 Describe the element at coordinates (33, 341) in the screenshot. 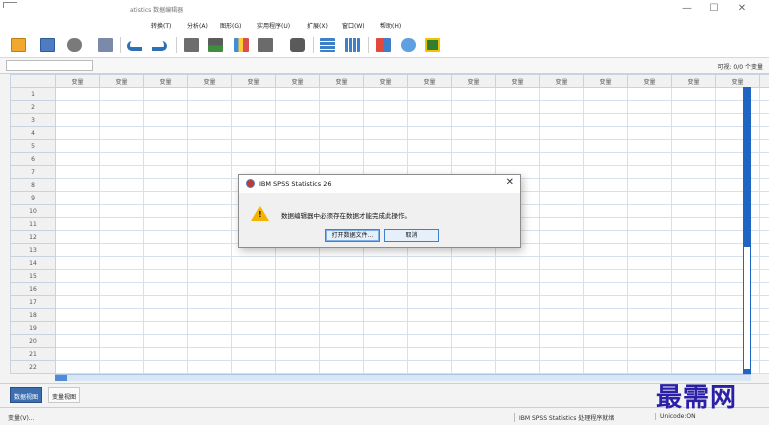

I see `row-number: 20` at that location.